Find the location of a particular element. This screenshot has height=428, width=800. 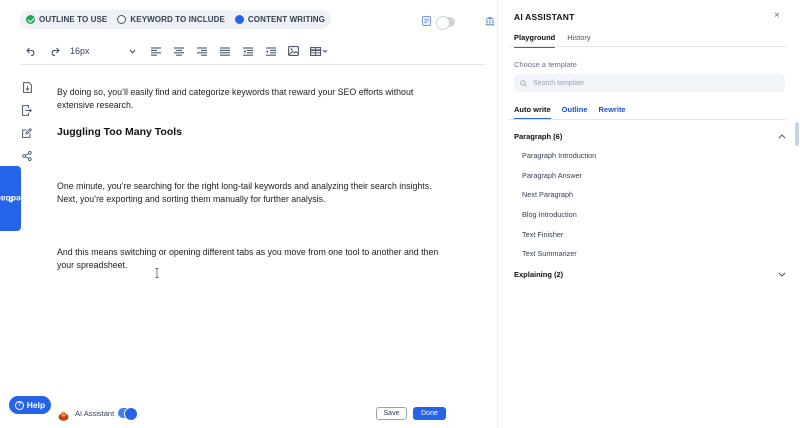

step-keyword: KEYWORD TO INCLUDE is located at coordinates (171, 19).